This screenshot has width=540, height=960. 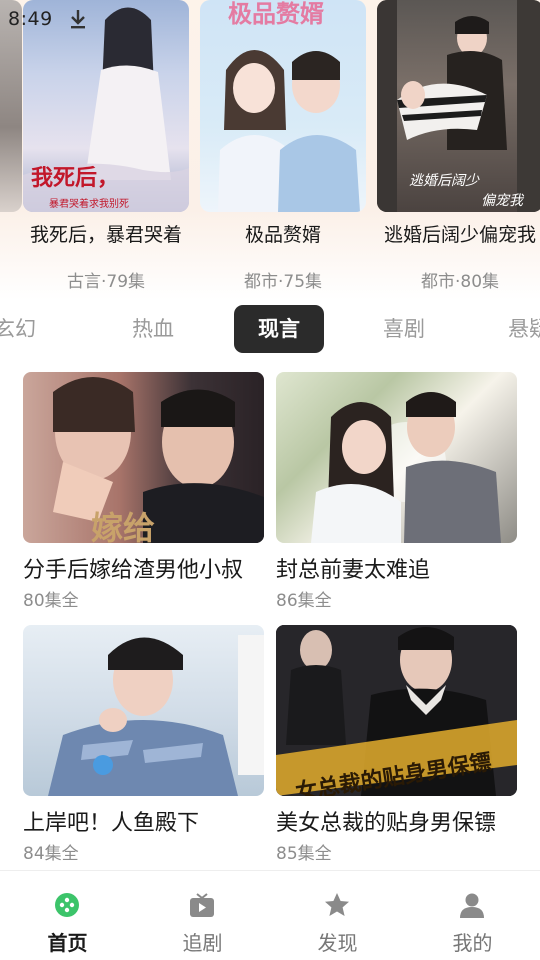 I want to click on nav-label: 追剧, so click(x=202, y=943).